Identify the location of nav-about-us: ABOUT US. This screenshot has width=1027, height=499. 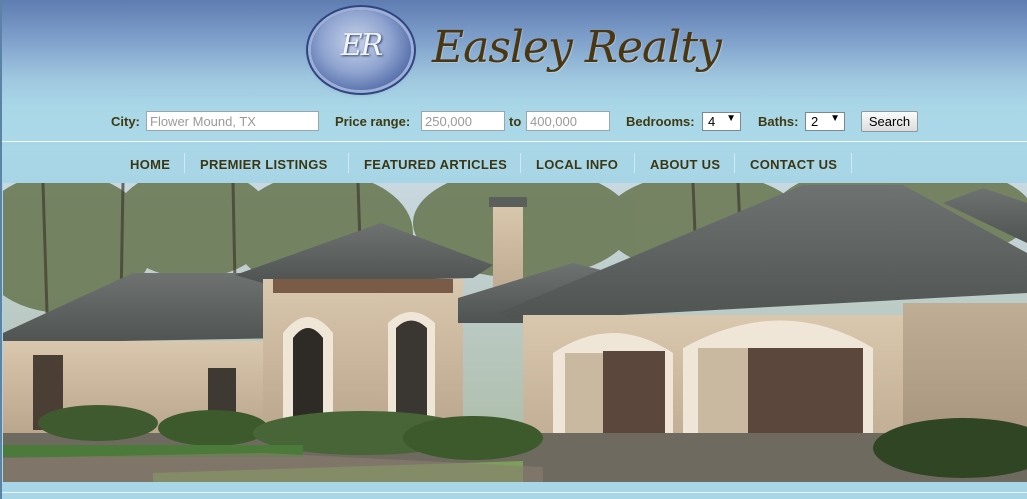
(685, 164).